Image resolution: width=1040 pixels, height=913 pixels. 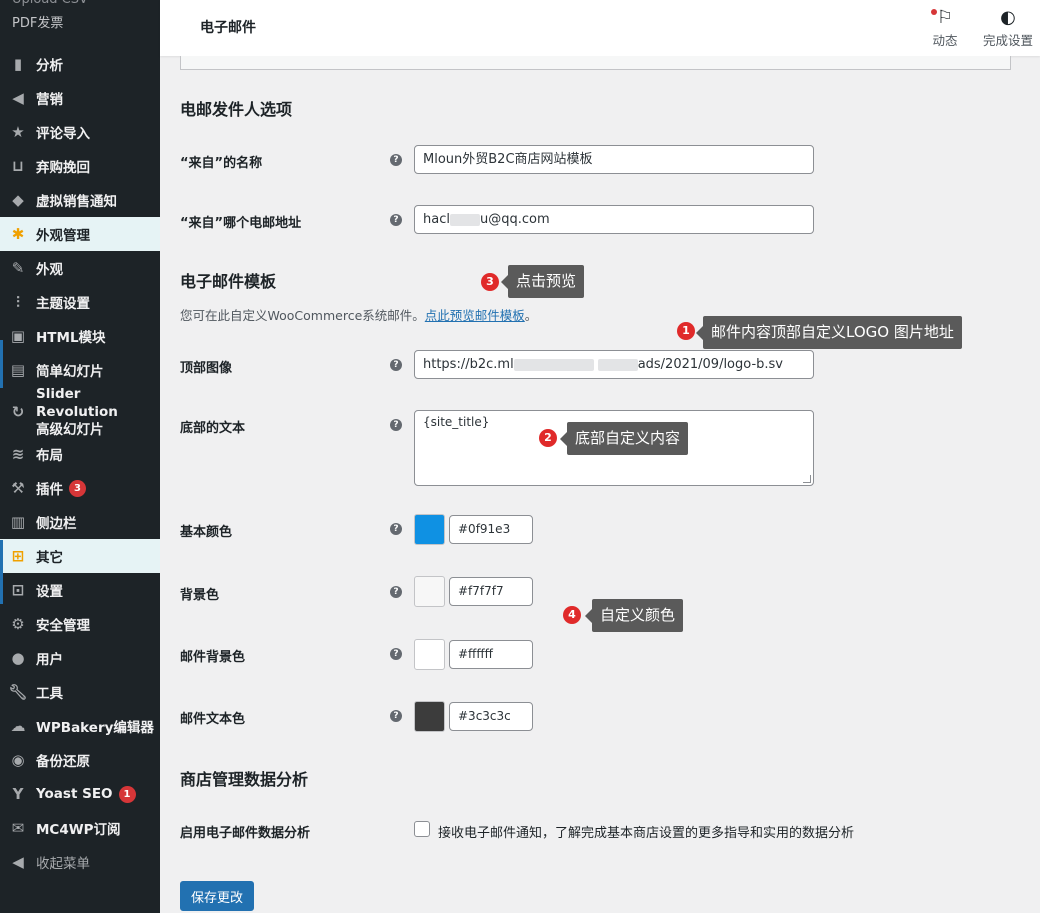 What do you see at coordinates (80, 132) in the screenshot?
I see `sidebar-item-review-import: ★ 评论导入` at bounding box center [80, 132].